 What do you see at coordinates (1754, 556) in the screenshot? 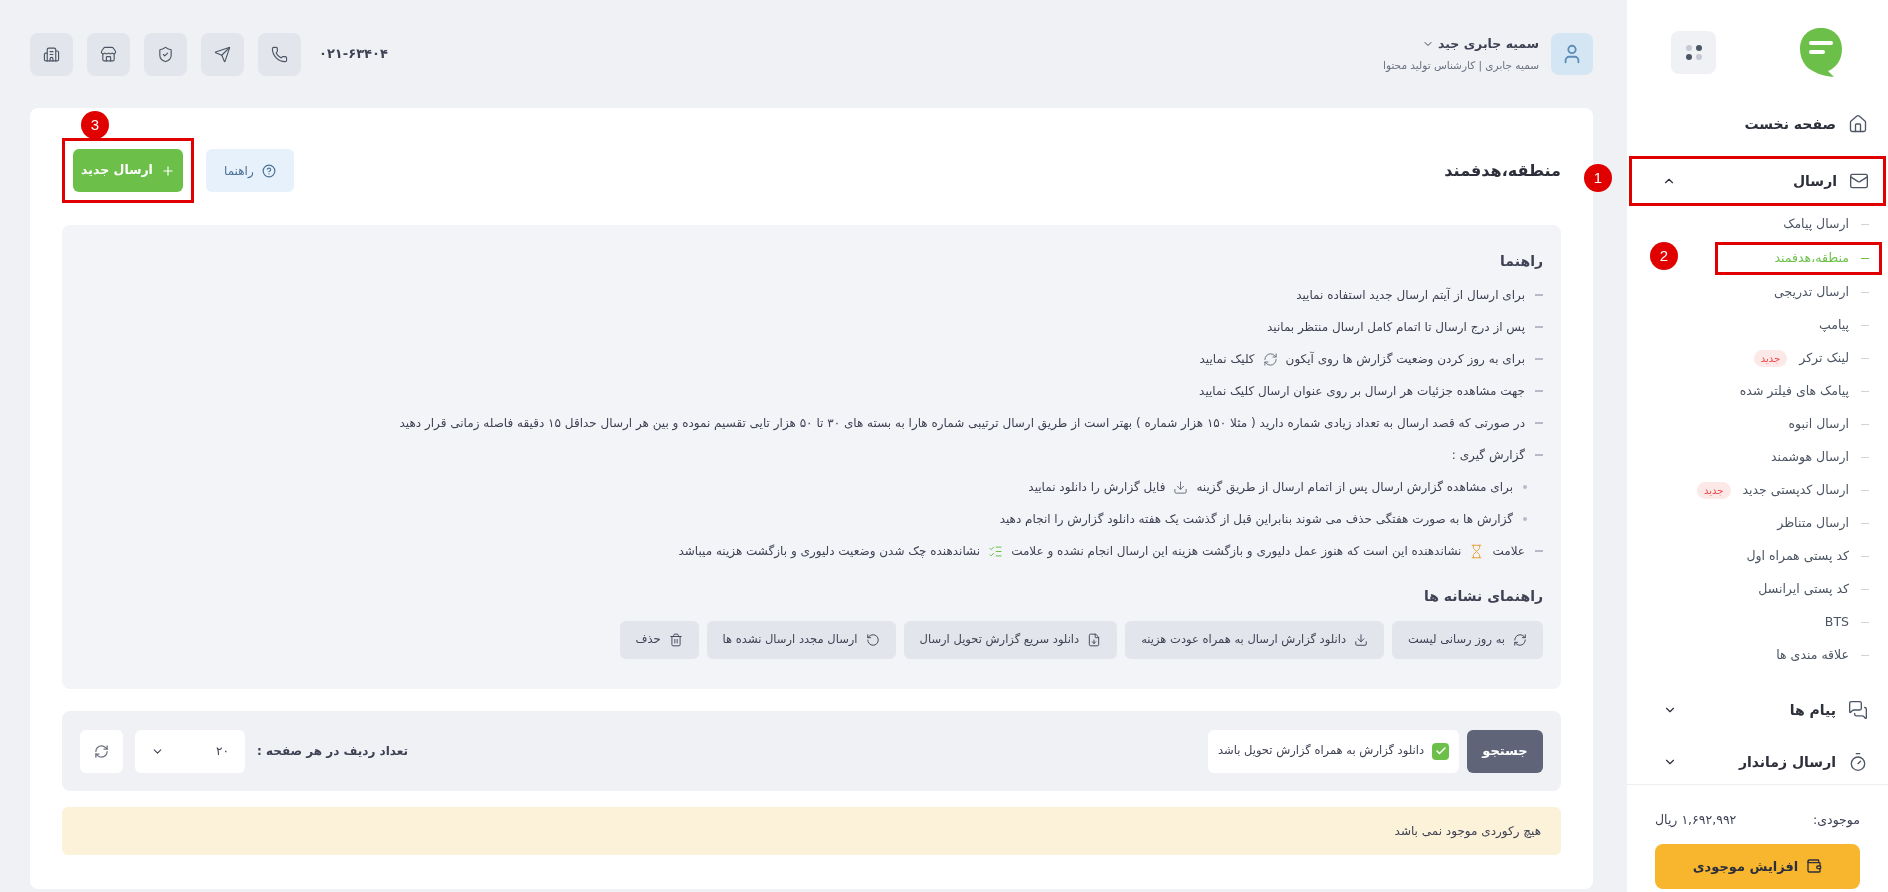
I see `submenu-item: کد پستی همراه اول` at bounding box center [1754, 556].